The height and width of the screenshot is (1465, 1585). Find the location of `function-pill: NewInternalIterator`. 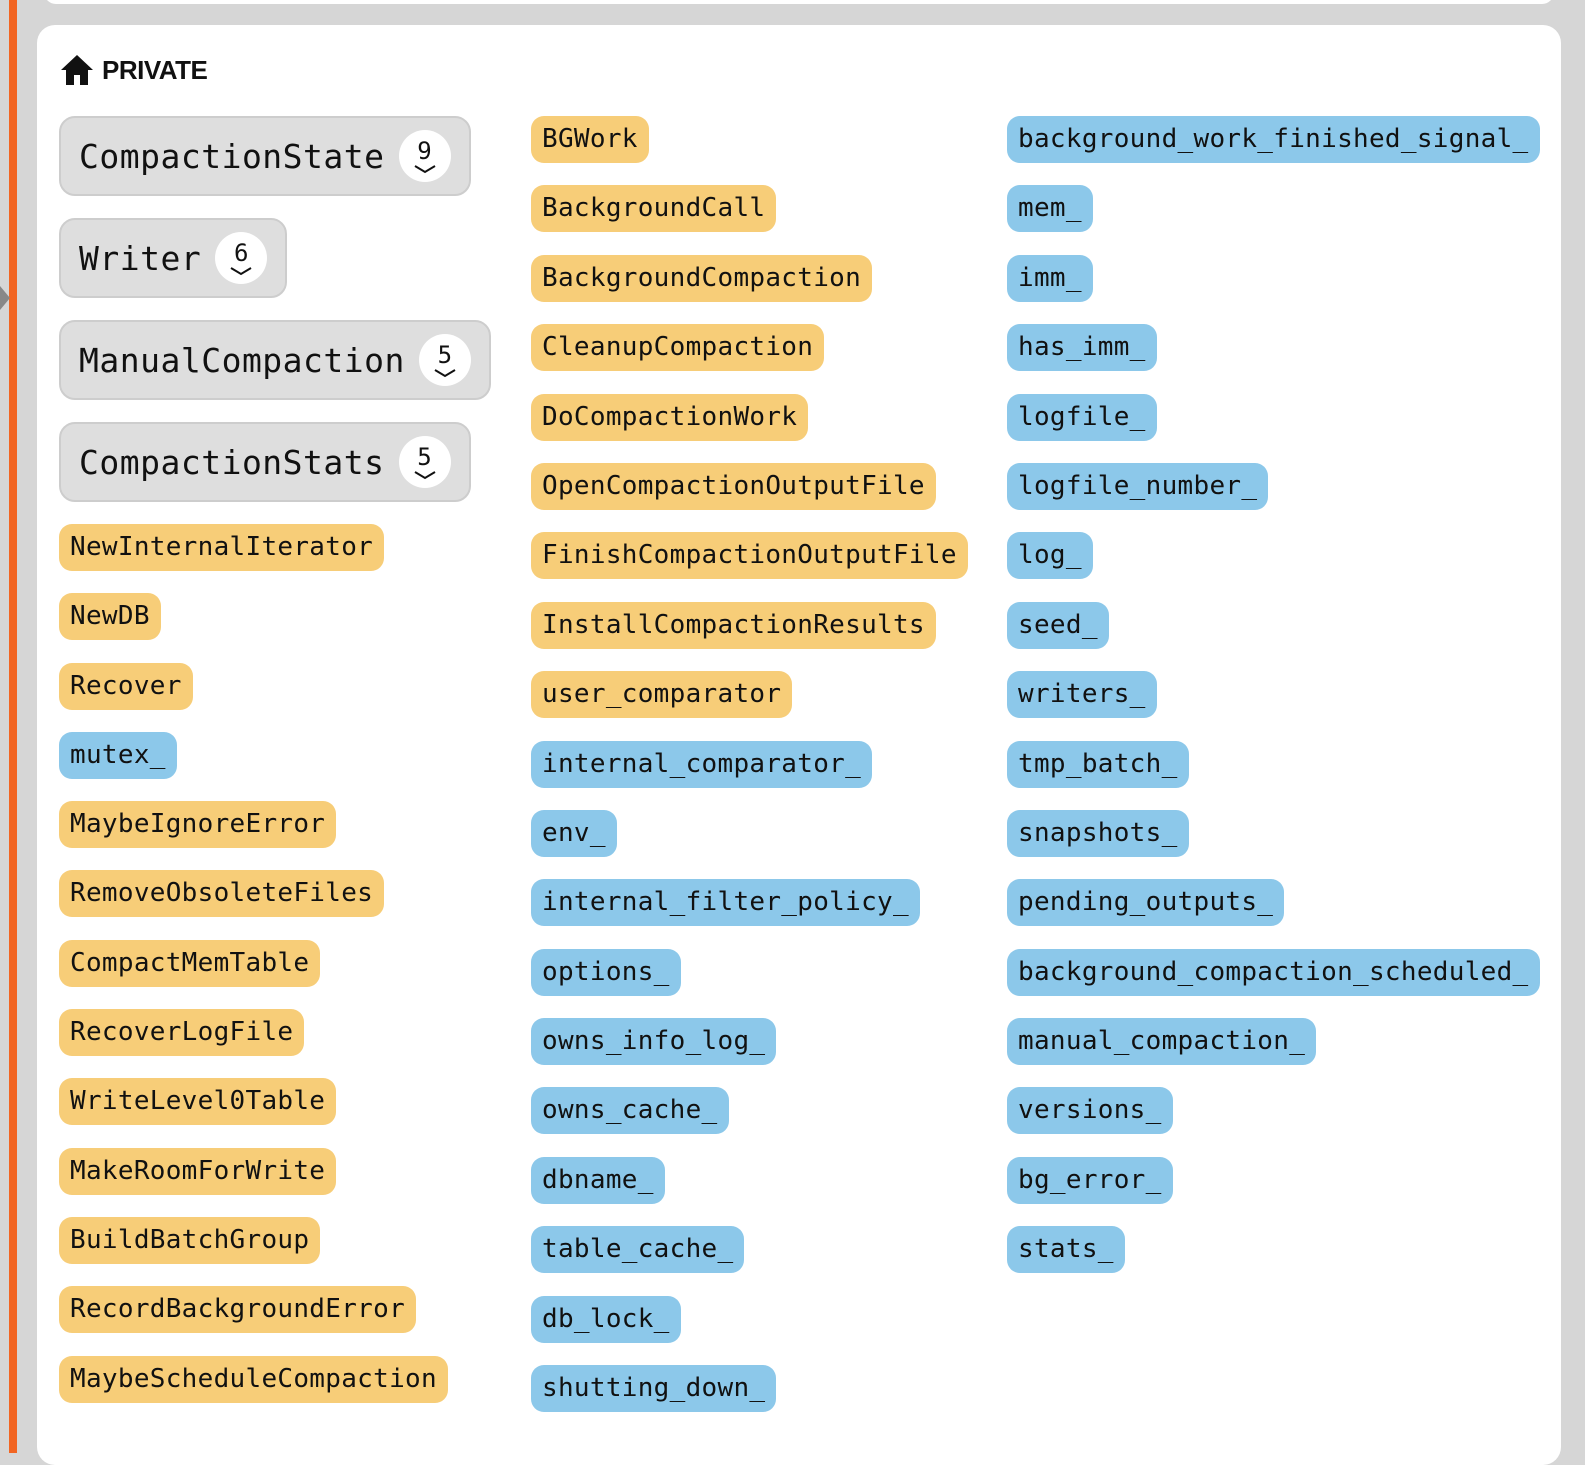

function-pill: NewInternalIterator is located at coordinates (222, 547).